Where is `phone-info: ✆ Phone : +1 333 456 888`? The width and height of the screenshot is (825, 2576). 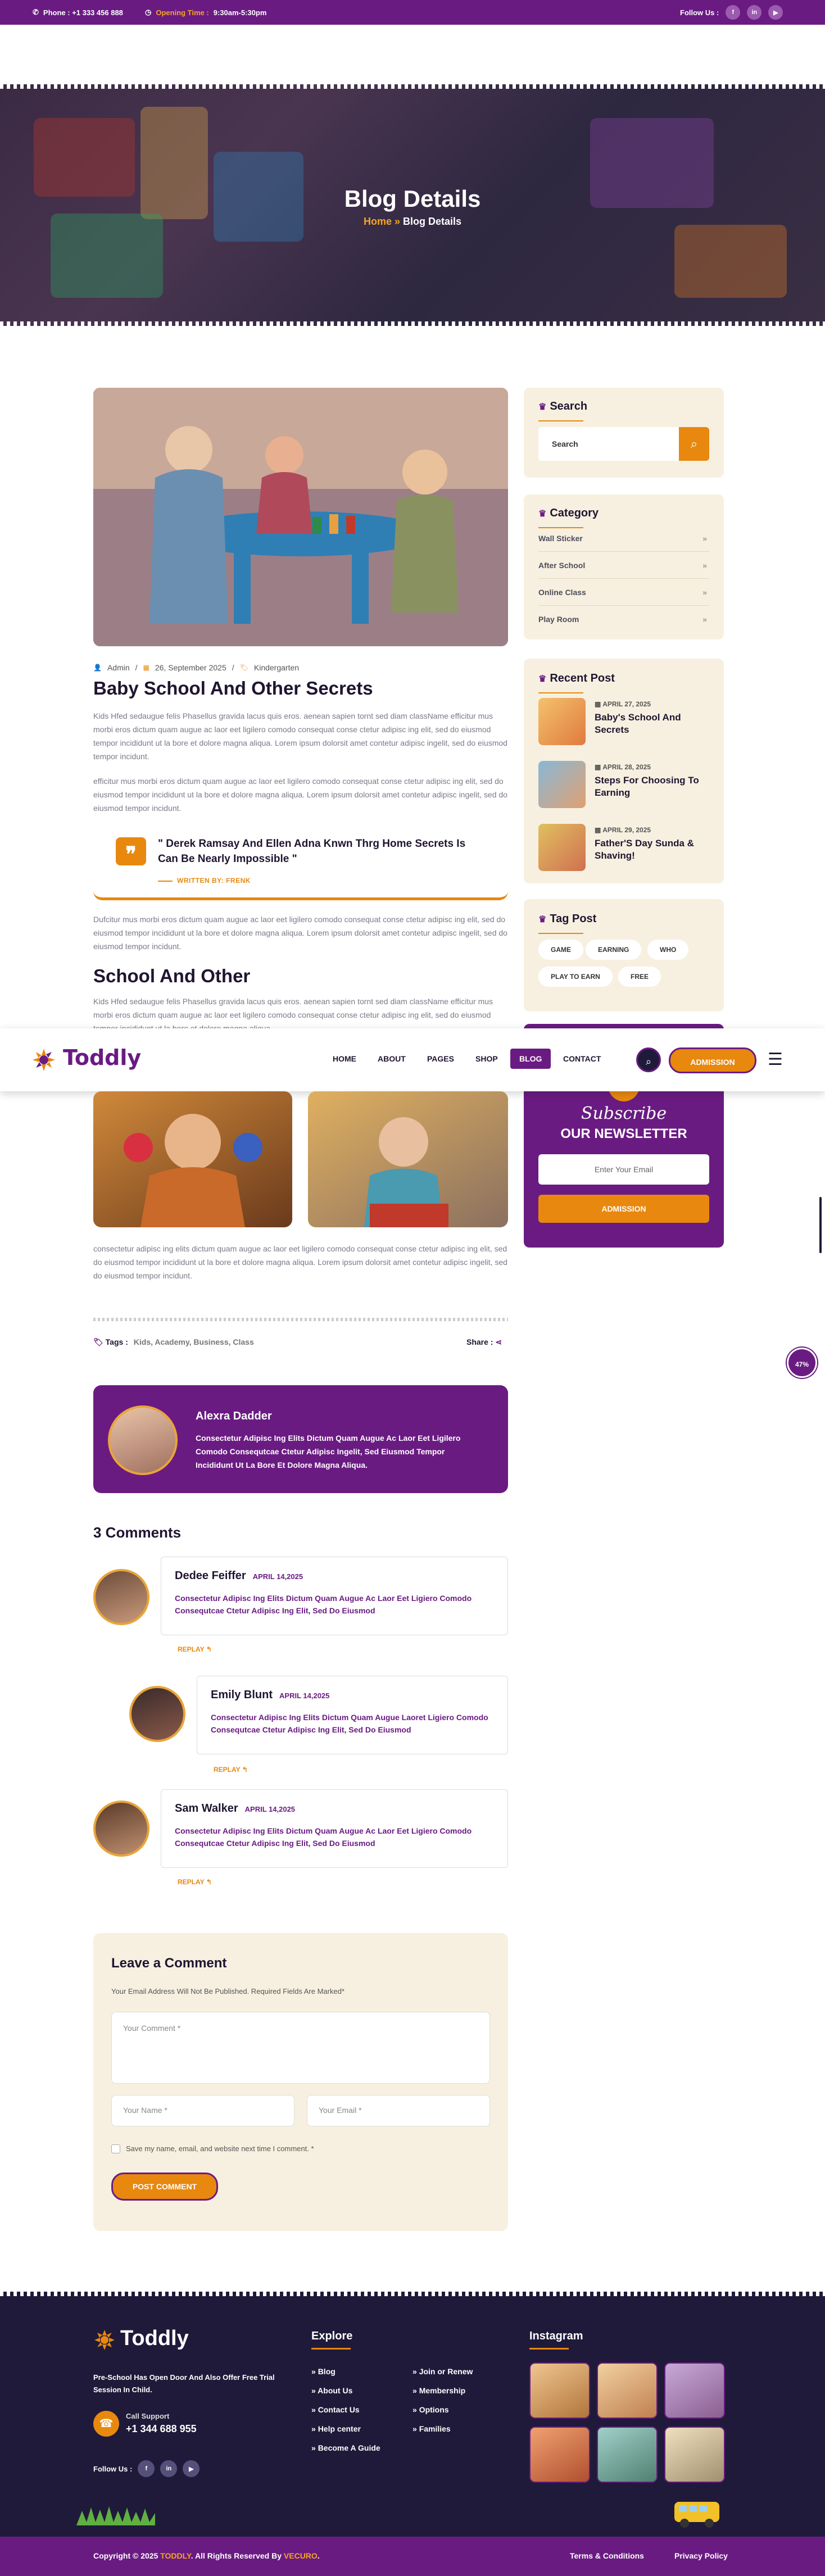
phone-info: ✆ Phone : +1 333 456 888 is located at coordinates (78, 12).